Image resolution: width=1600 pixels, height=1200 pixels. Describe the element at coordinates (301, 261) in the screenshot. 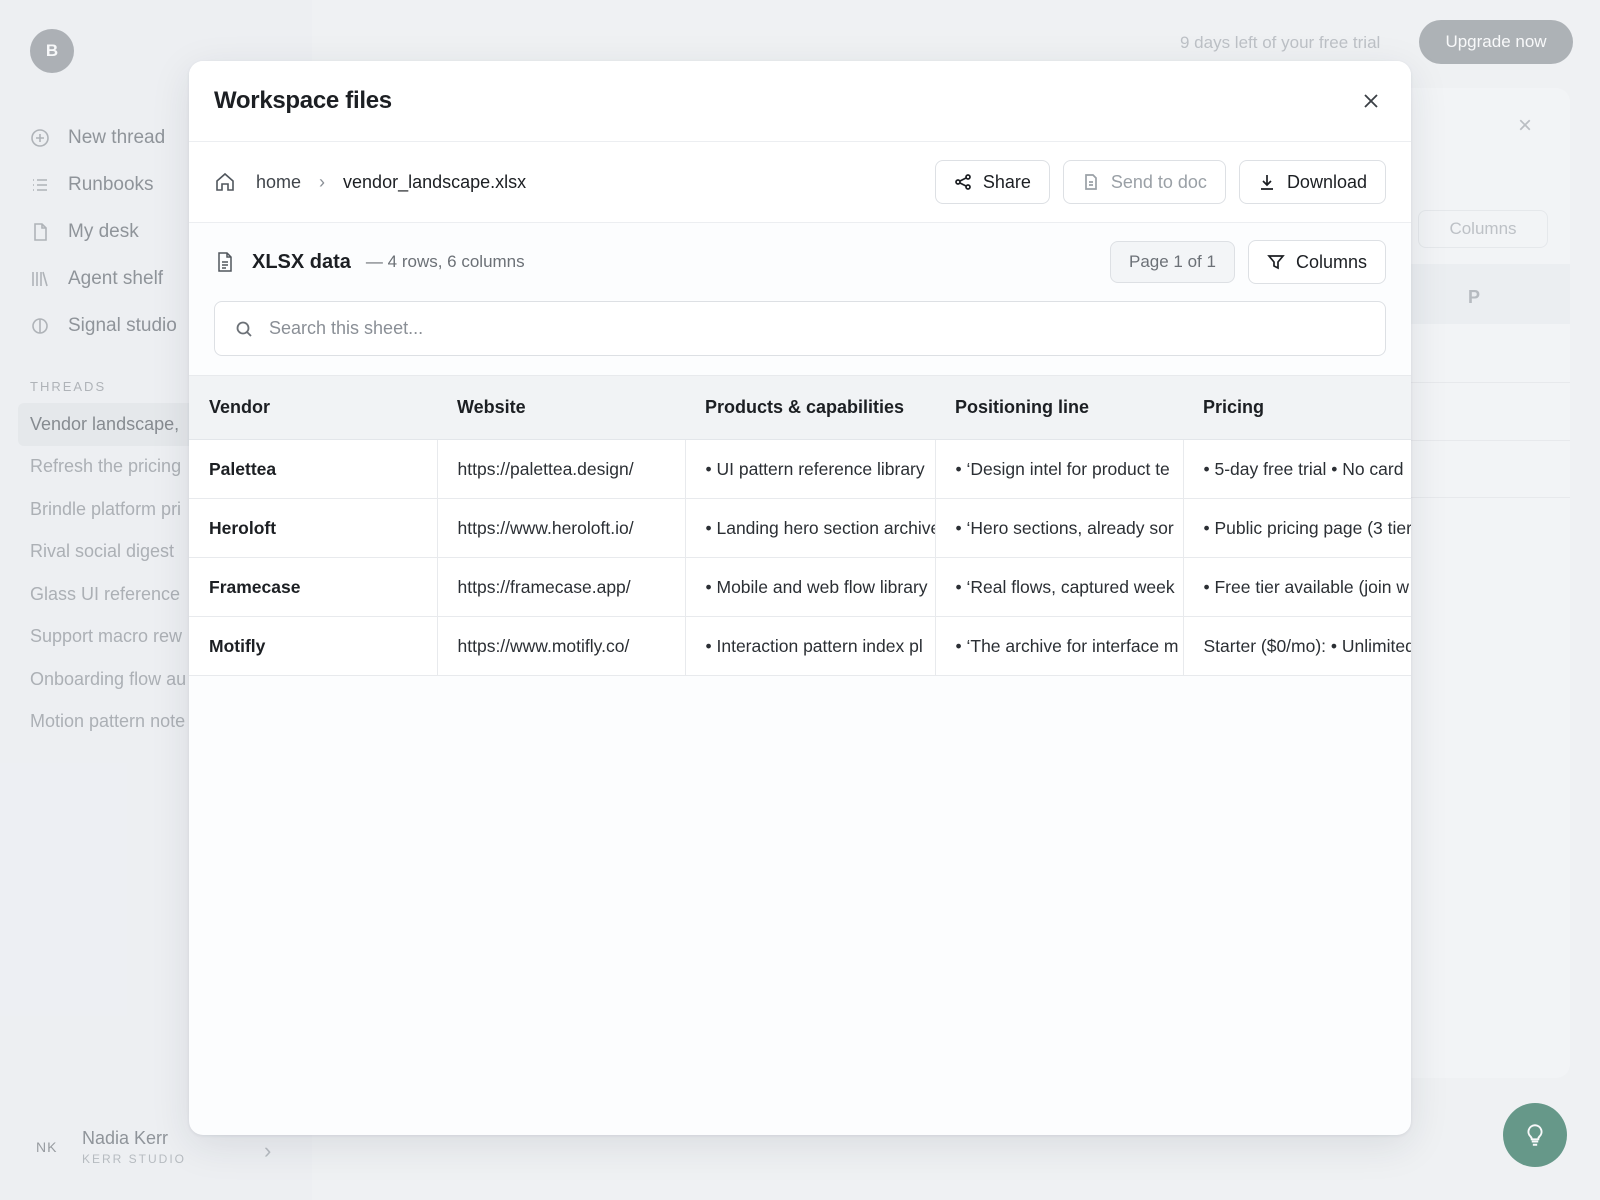

I see `data-name: XLSX data` at that location.